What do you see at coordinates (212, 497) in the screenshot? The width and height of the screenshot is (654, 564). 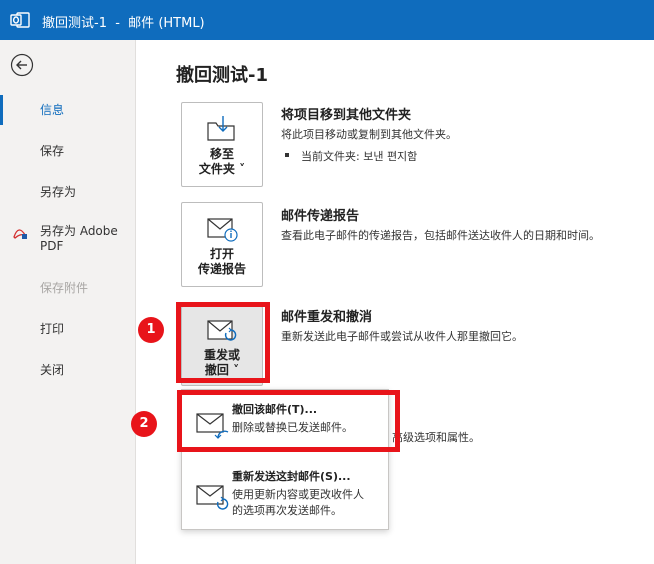 I see `resend-mail-icon` at bounding box center [212, 497].